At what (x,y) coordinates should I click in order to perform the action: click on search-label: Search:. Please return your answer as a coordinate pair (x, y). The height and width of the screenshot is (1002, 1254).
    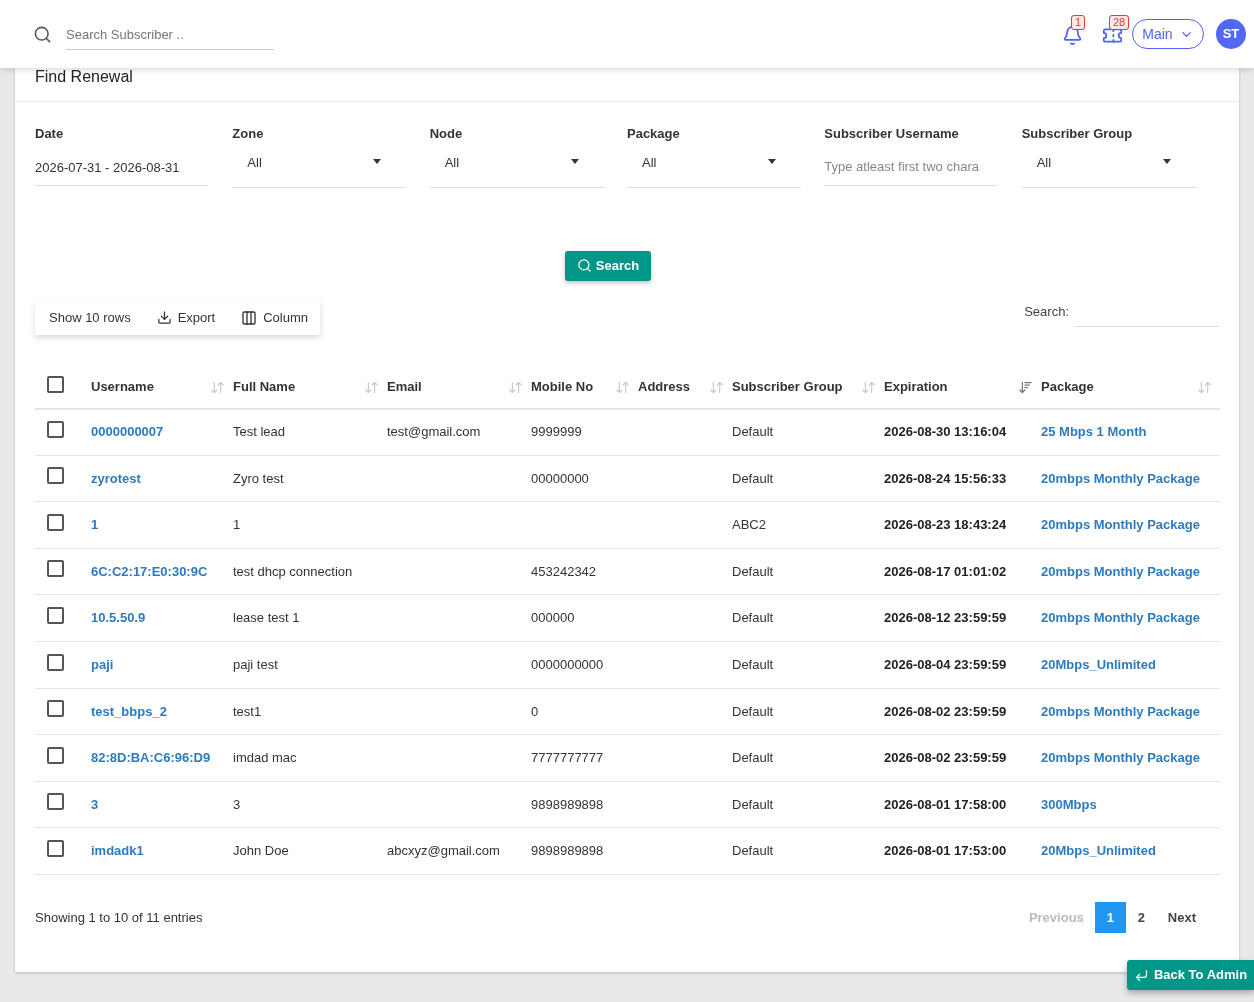
    Looking at the image, I should click on (1046, 311).